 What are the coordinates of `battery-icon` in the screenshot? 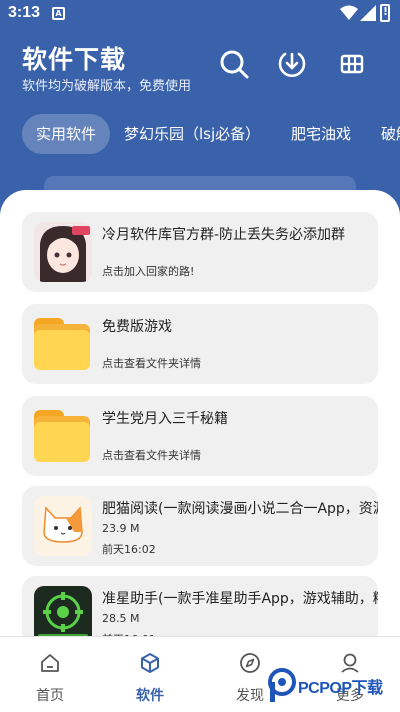 It's located at (385, 13).